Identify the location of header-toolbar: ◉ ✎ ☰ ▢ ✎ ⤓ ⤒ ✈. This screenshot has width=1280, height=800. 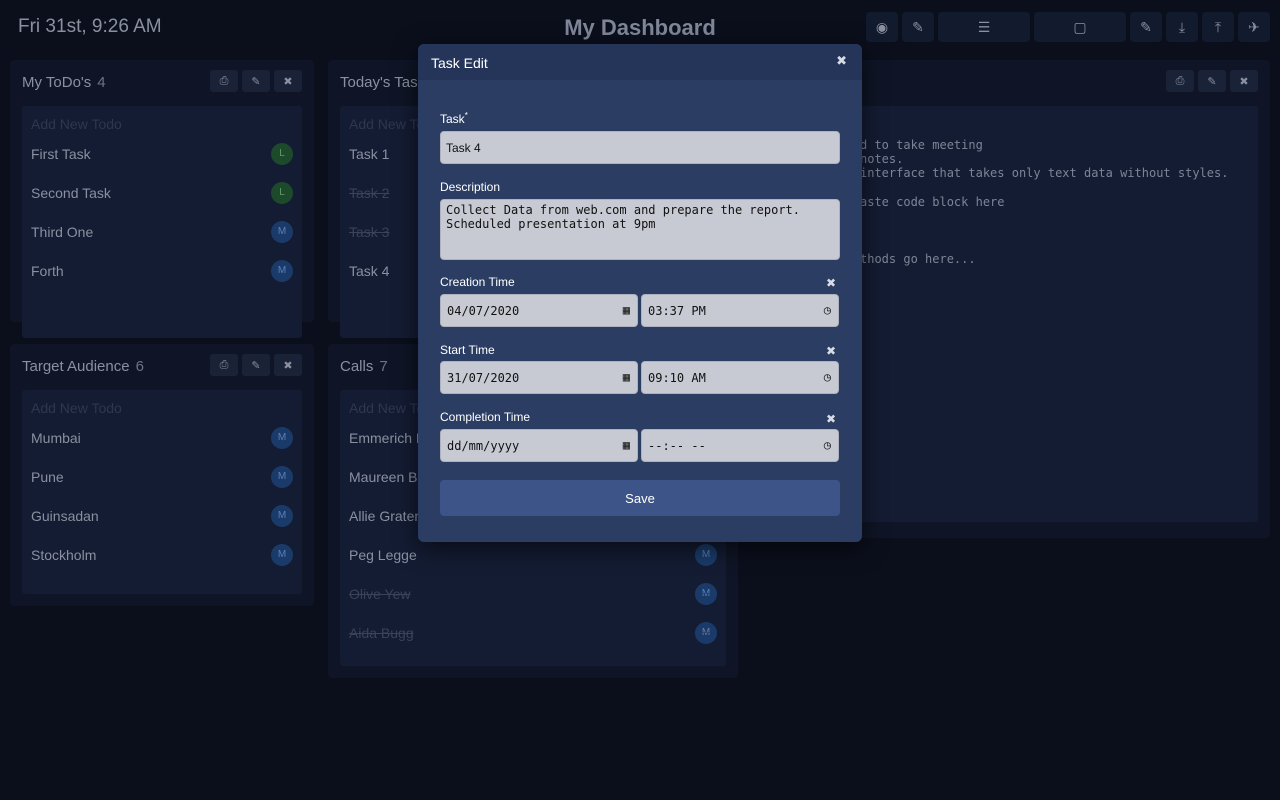
(1068, 27).